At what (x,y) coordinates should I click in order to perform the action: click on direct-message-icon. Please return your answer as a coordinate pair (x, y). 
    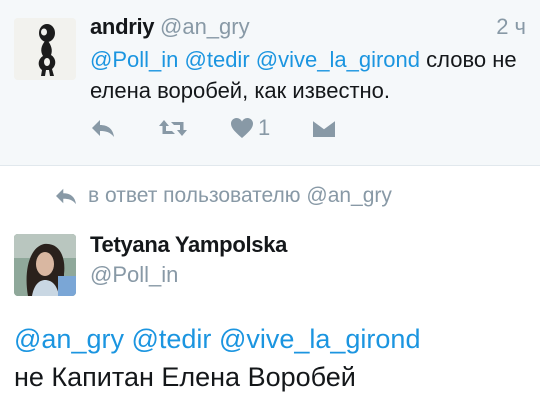
    Looking at the image, I should click on (324, 128).